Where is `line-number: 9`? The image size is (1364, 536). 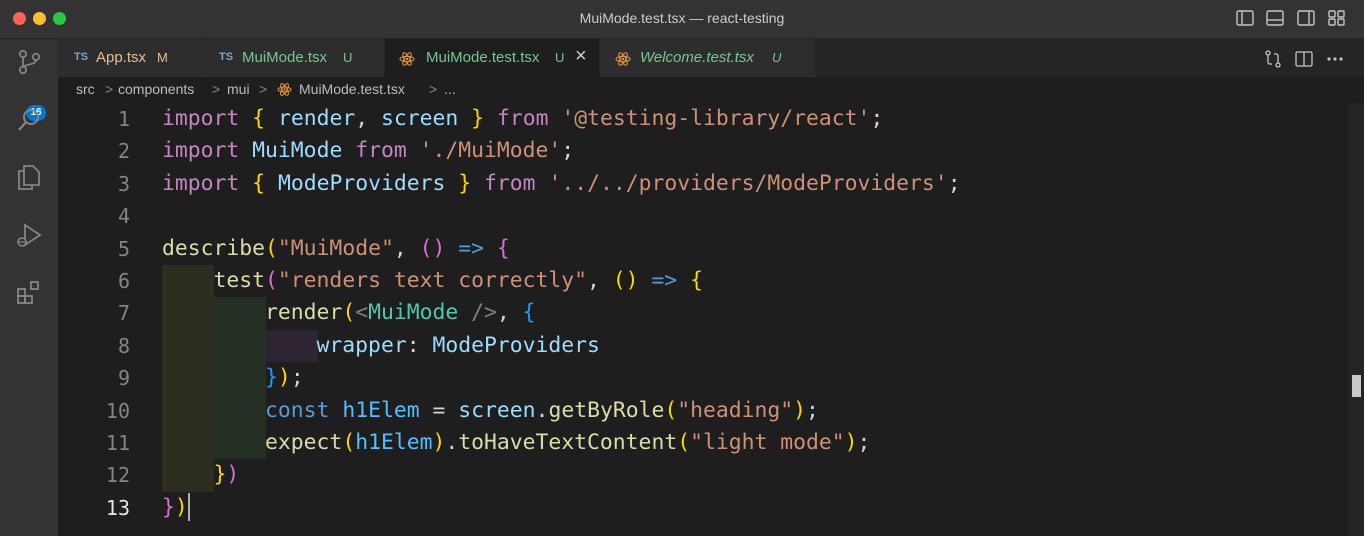 line-number: 9 is located at coordinates (123, 378).